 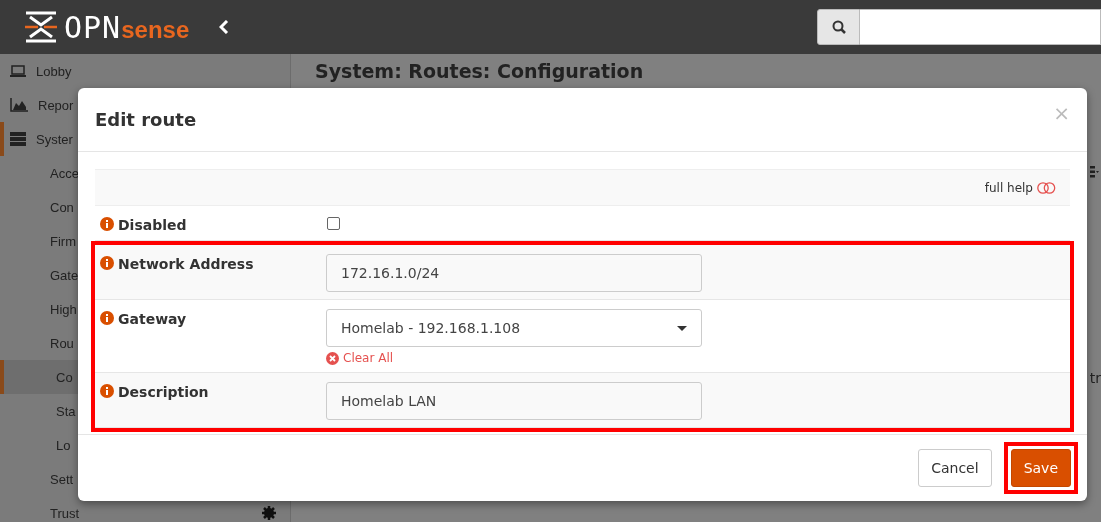 What do you see at coordinates (163, 392) in the screenshot?
I see `field-label: Description` at bounding box center [163, 392].